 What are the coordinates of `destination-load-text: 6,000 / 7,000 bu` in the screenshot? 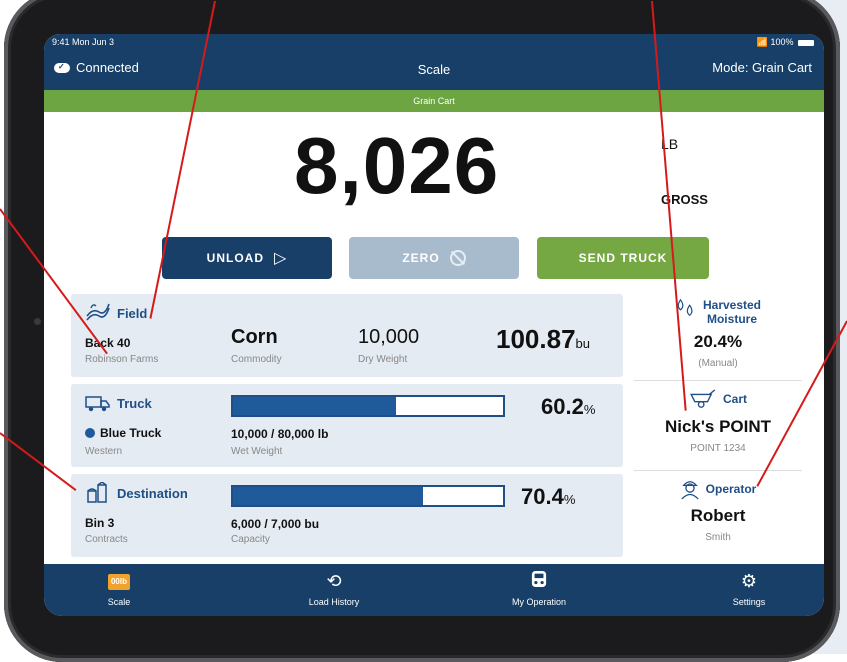 It's located at (275, 524).